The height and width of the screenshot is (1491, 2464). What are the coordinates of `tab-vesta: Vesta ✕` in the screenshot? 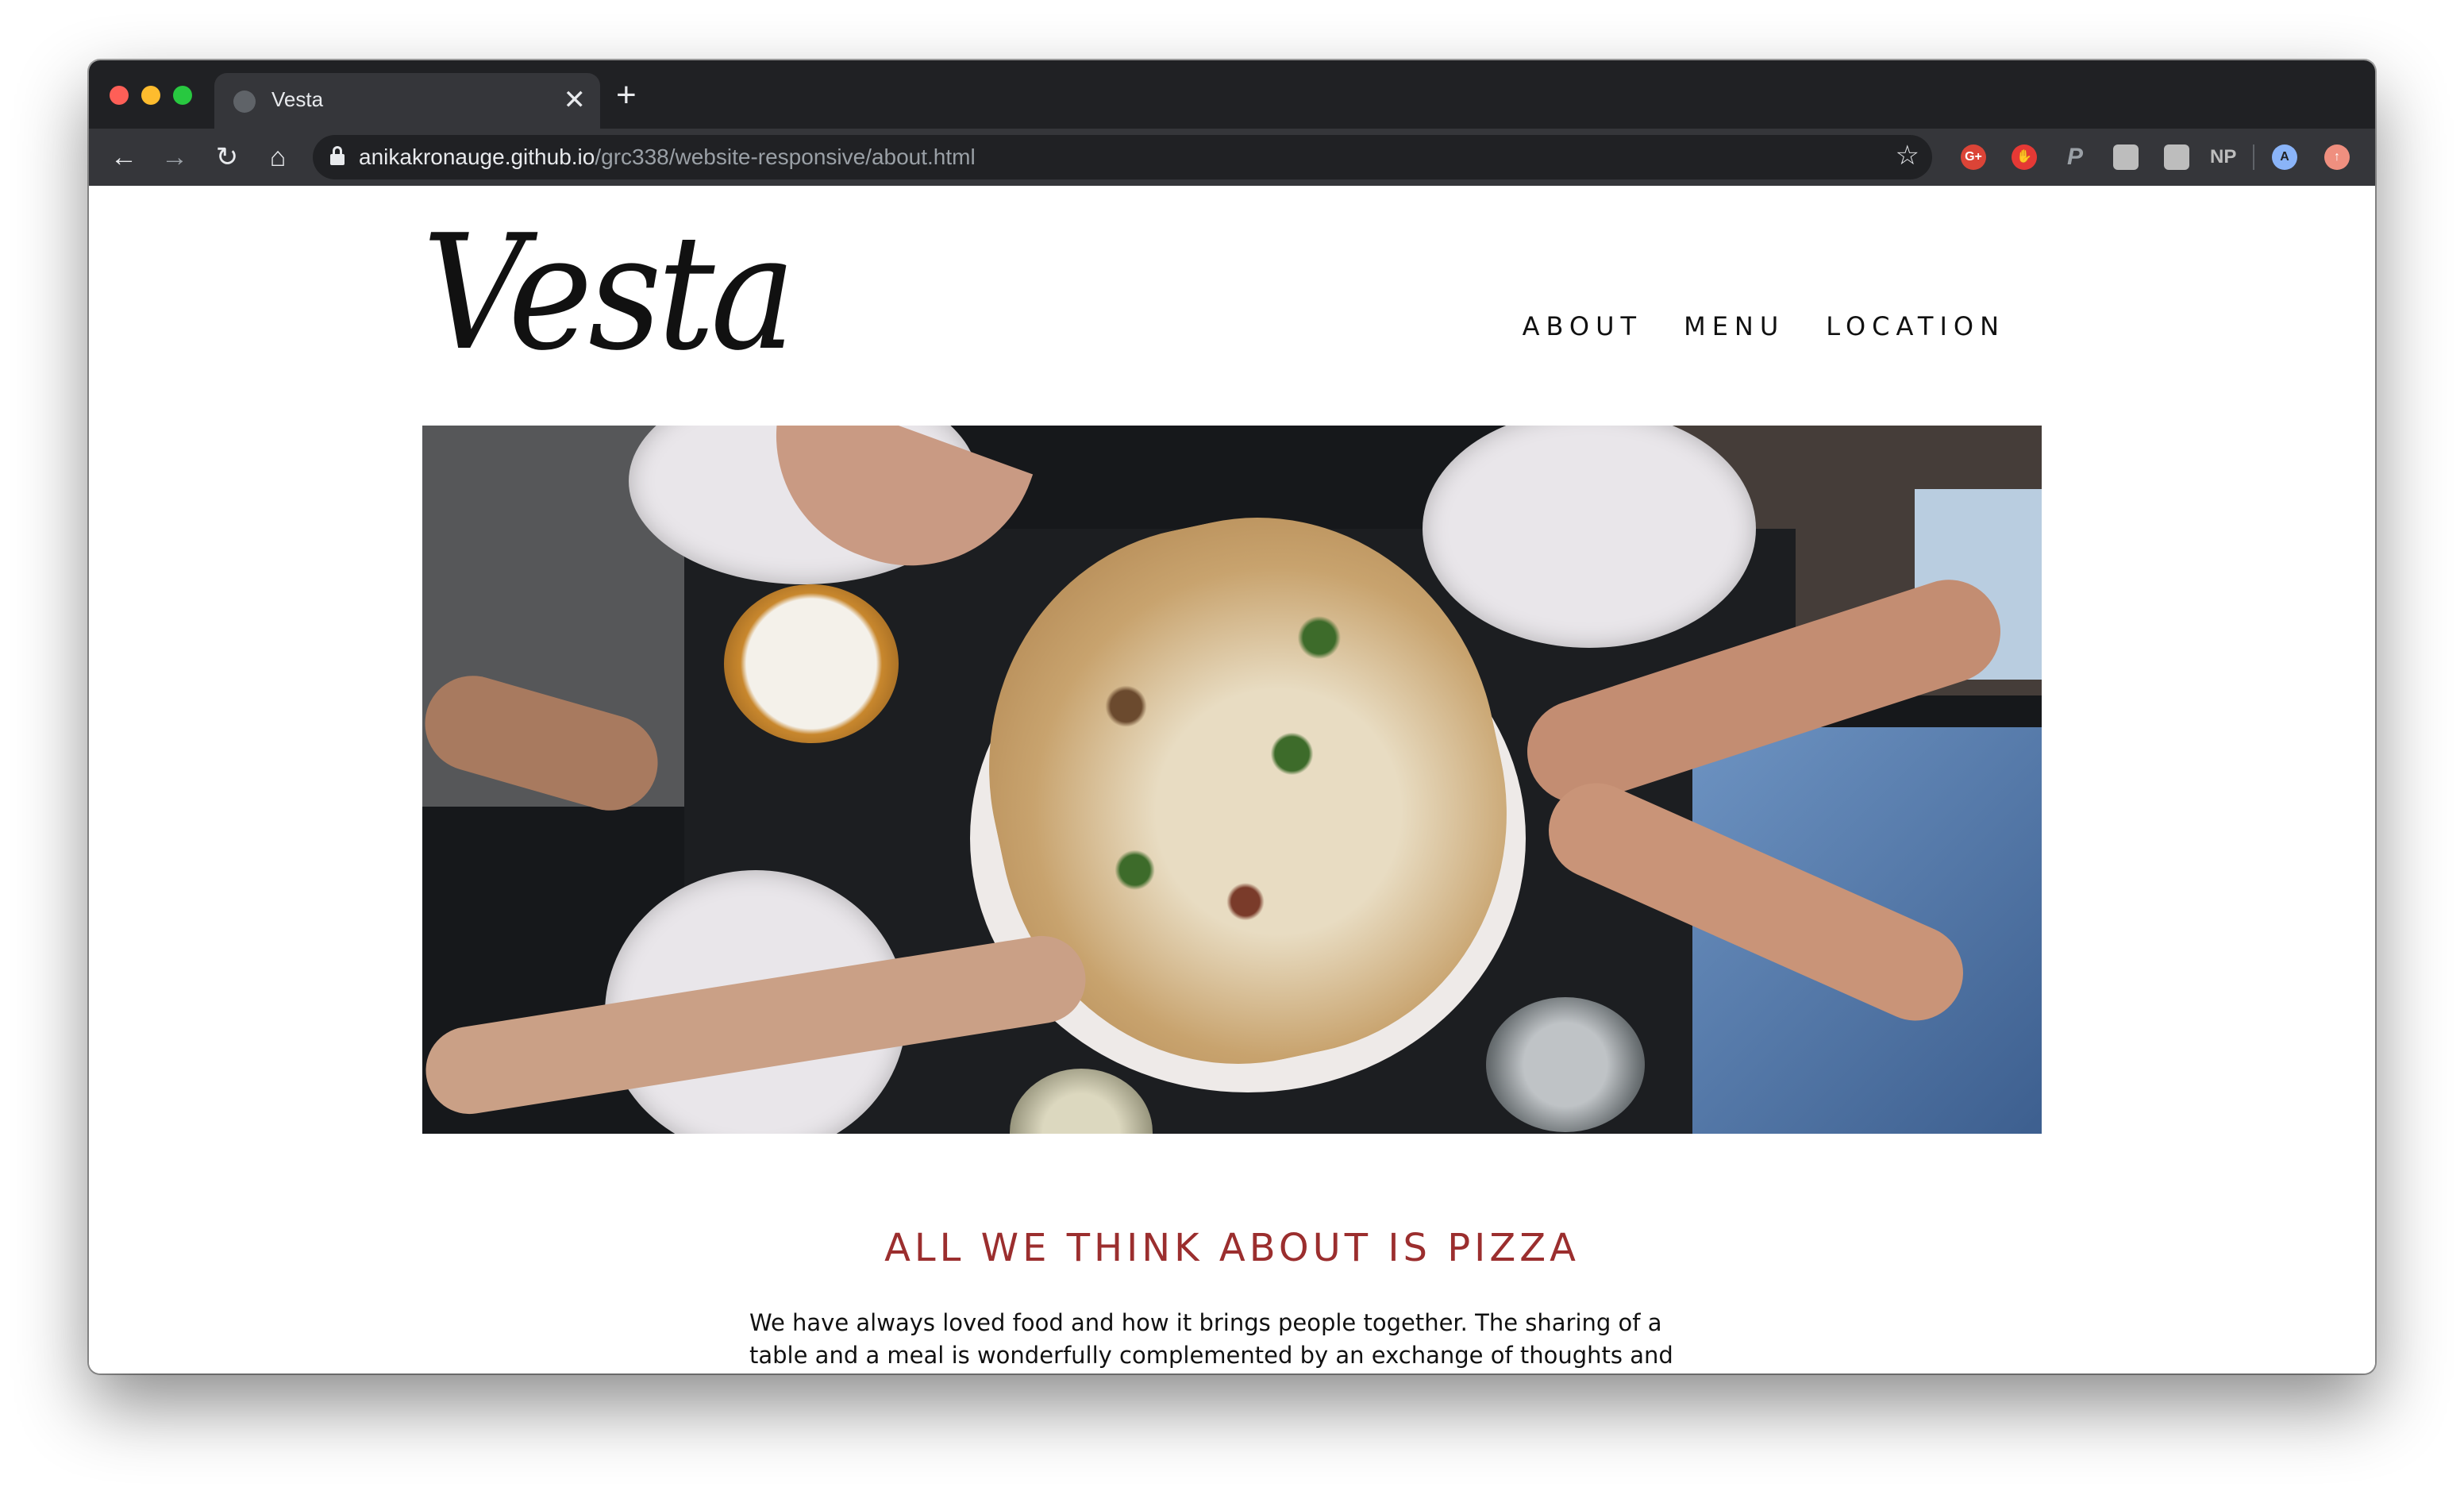 It's located at (407, 101).